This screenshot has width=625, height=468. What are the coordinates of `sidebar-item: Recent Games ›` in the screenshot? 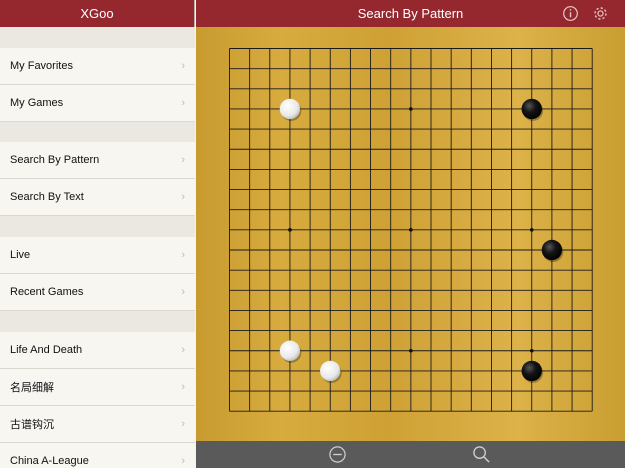 It's located at (97, 292).